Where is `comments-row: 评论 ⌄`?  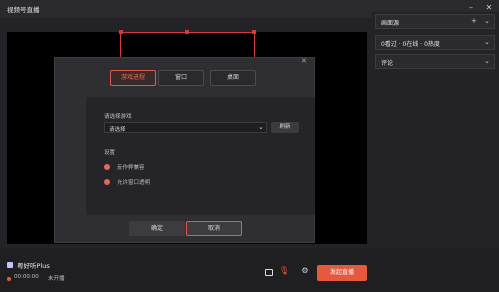 comments-row: 评论 ⌄ is located at coordinates (435, 61).